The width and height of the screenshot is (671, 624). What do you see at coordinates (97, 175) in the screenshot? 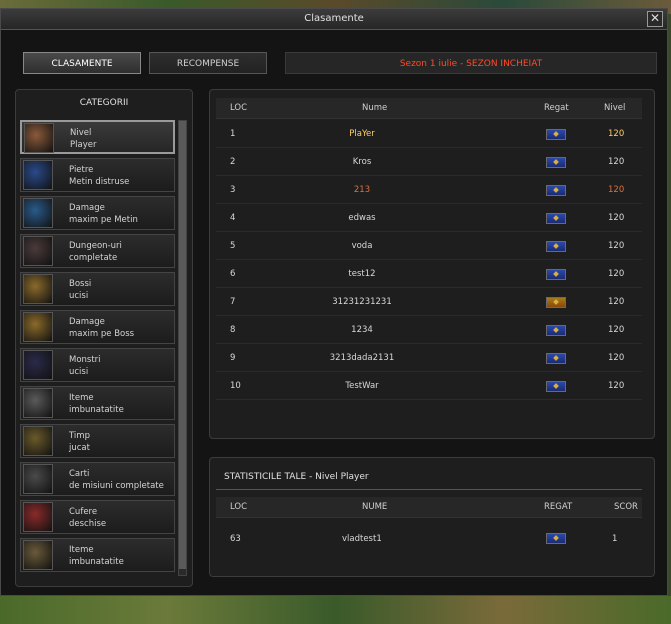
I see `category-item-1: Pietre Metin distruse` at bounding box center [97, 175].